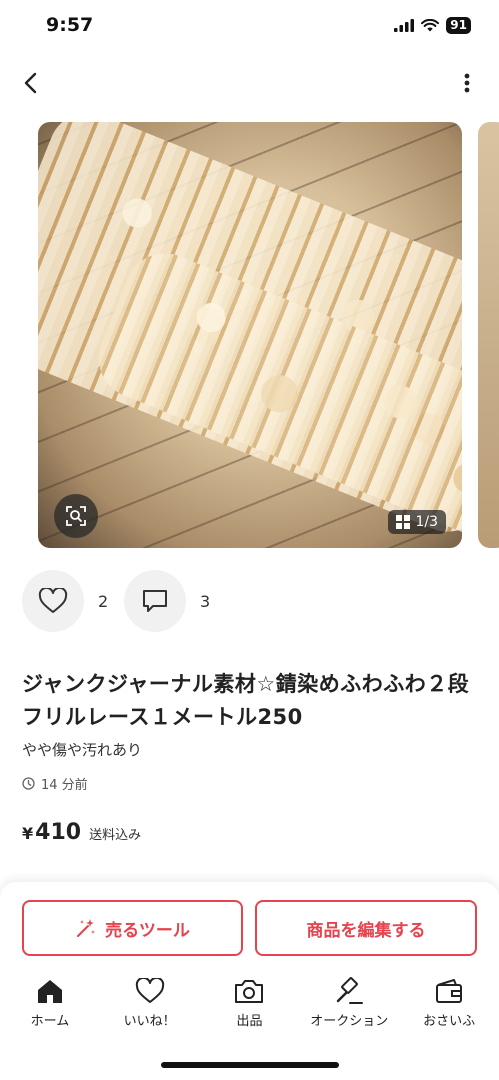 Image resolution: width=499 pixels, height=1080 pixels. I want to click on gavel-icon, so click(350, 990).